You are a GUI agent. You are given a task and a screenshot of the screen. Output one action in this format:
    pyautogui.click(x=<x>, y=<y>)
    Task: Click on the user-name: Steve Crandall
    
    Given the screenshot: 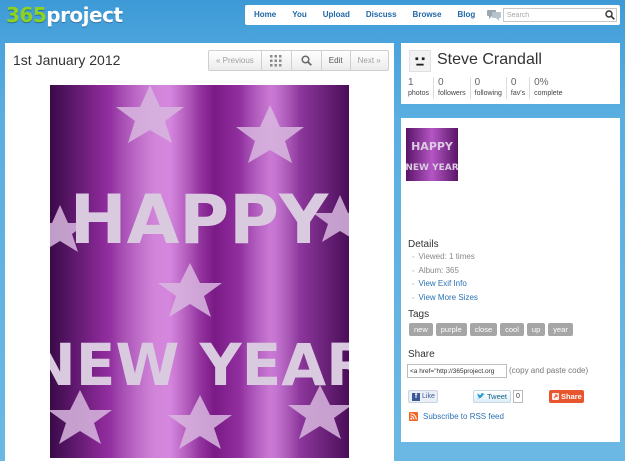 What is the action you would take?
    pyautogui.click(x=489, y=60)
    